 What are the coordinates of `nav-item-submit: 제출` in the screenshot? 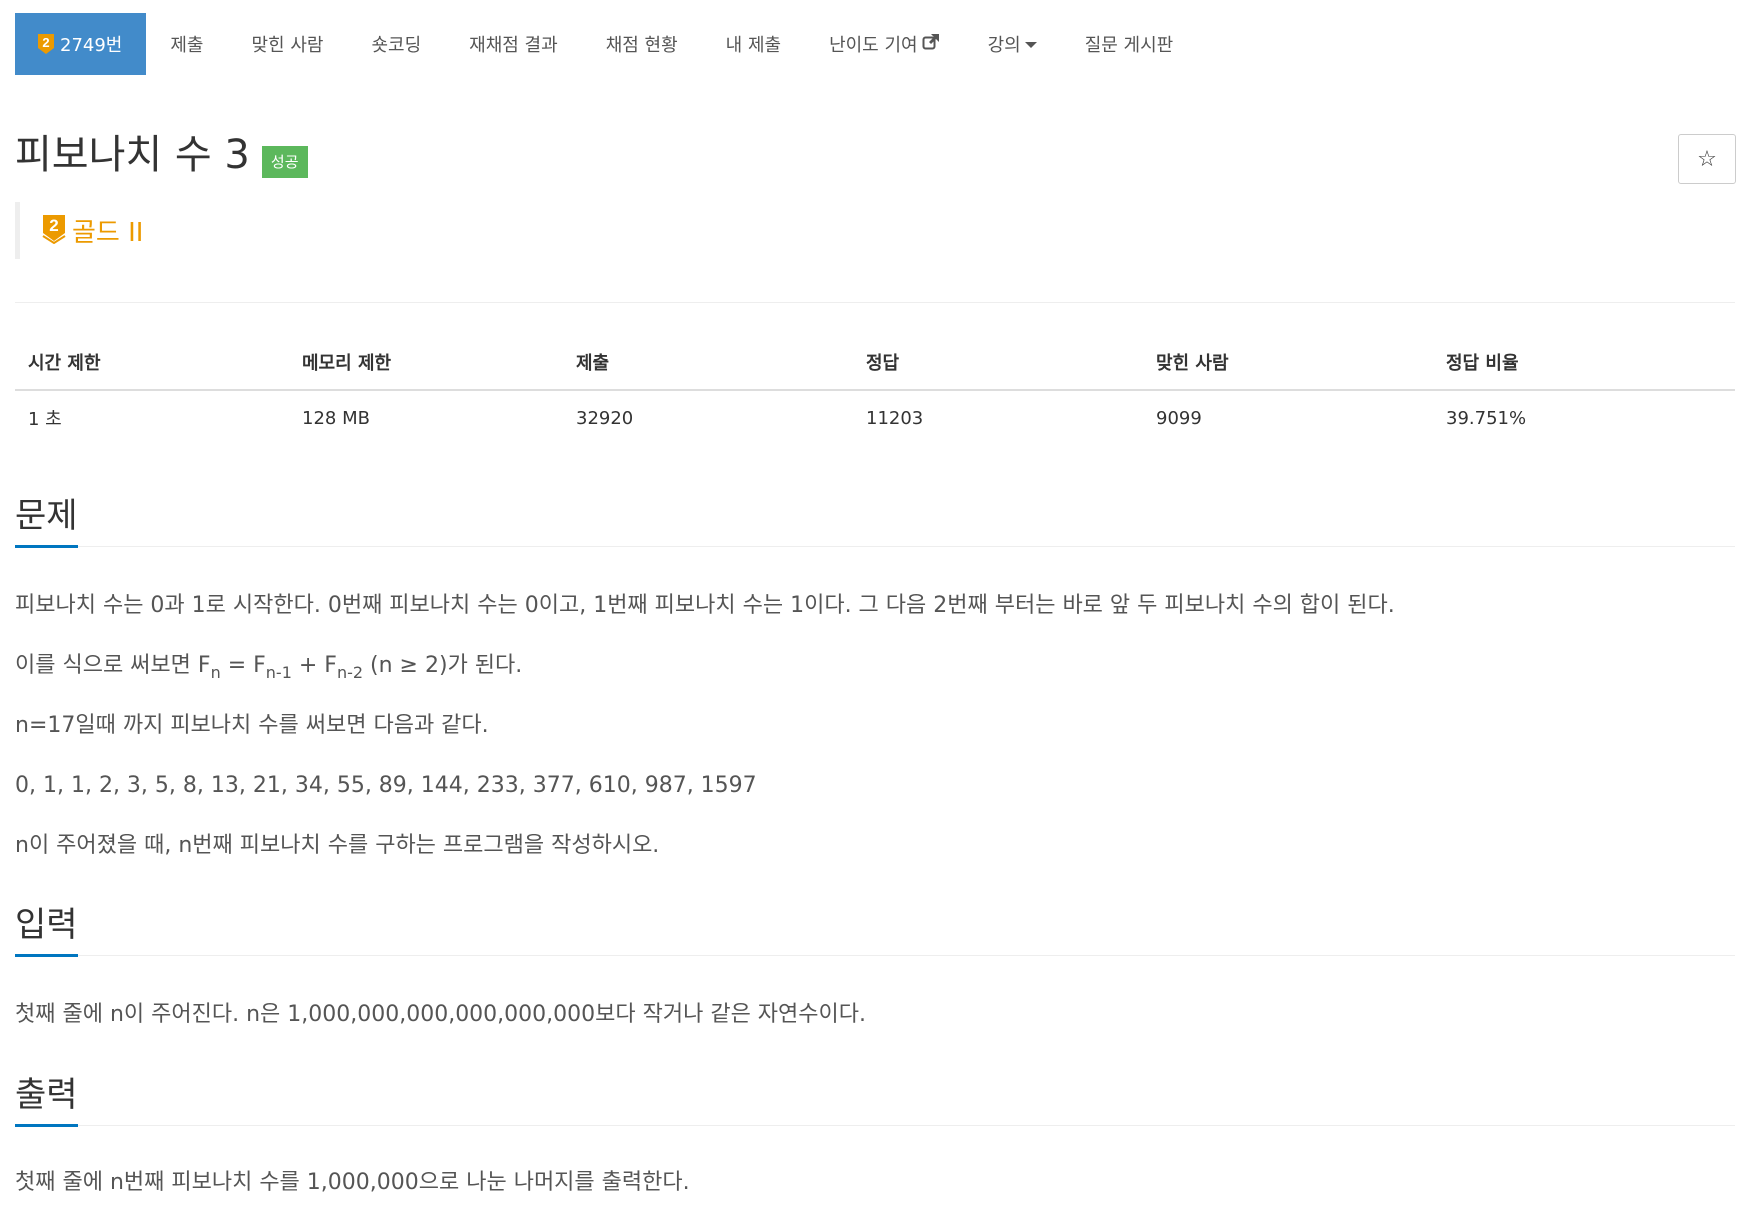 It's located at (186, 44).